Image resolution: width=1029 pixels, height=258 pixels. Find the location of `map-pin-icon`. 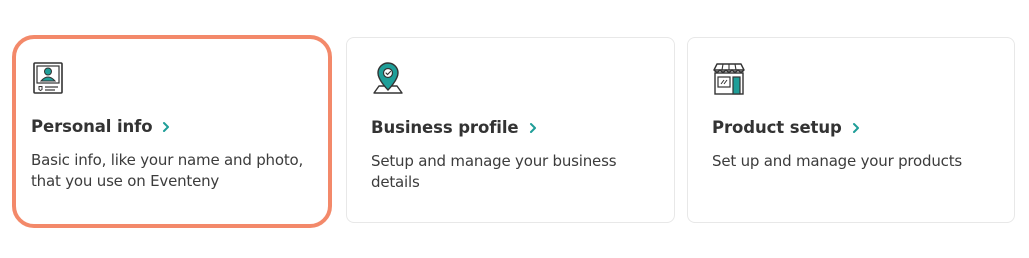

map-pin-icon is located at coordinates (388, 78).